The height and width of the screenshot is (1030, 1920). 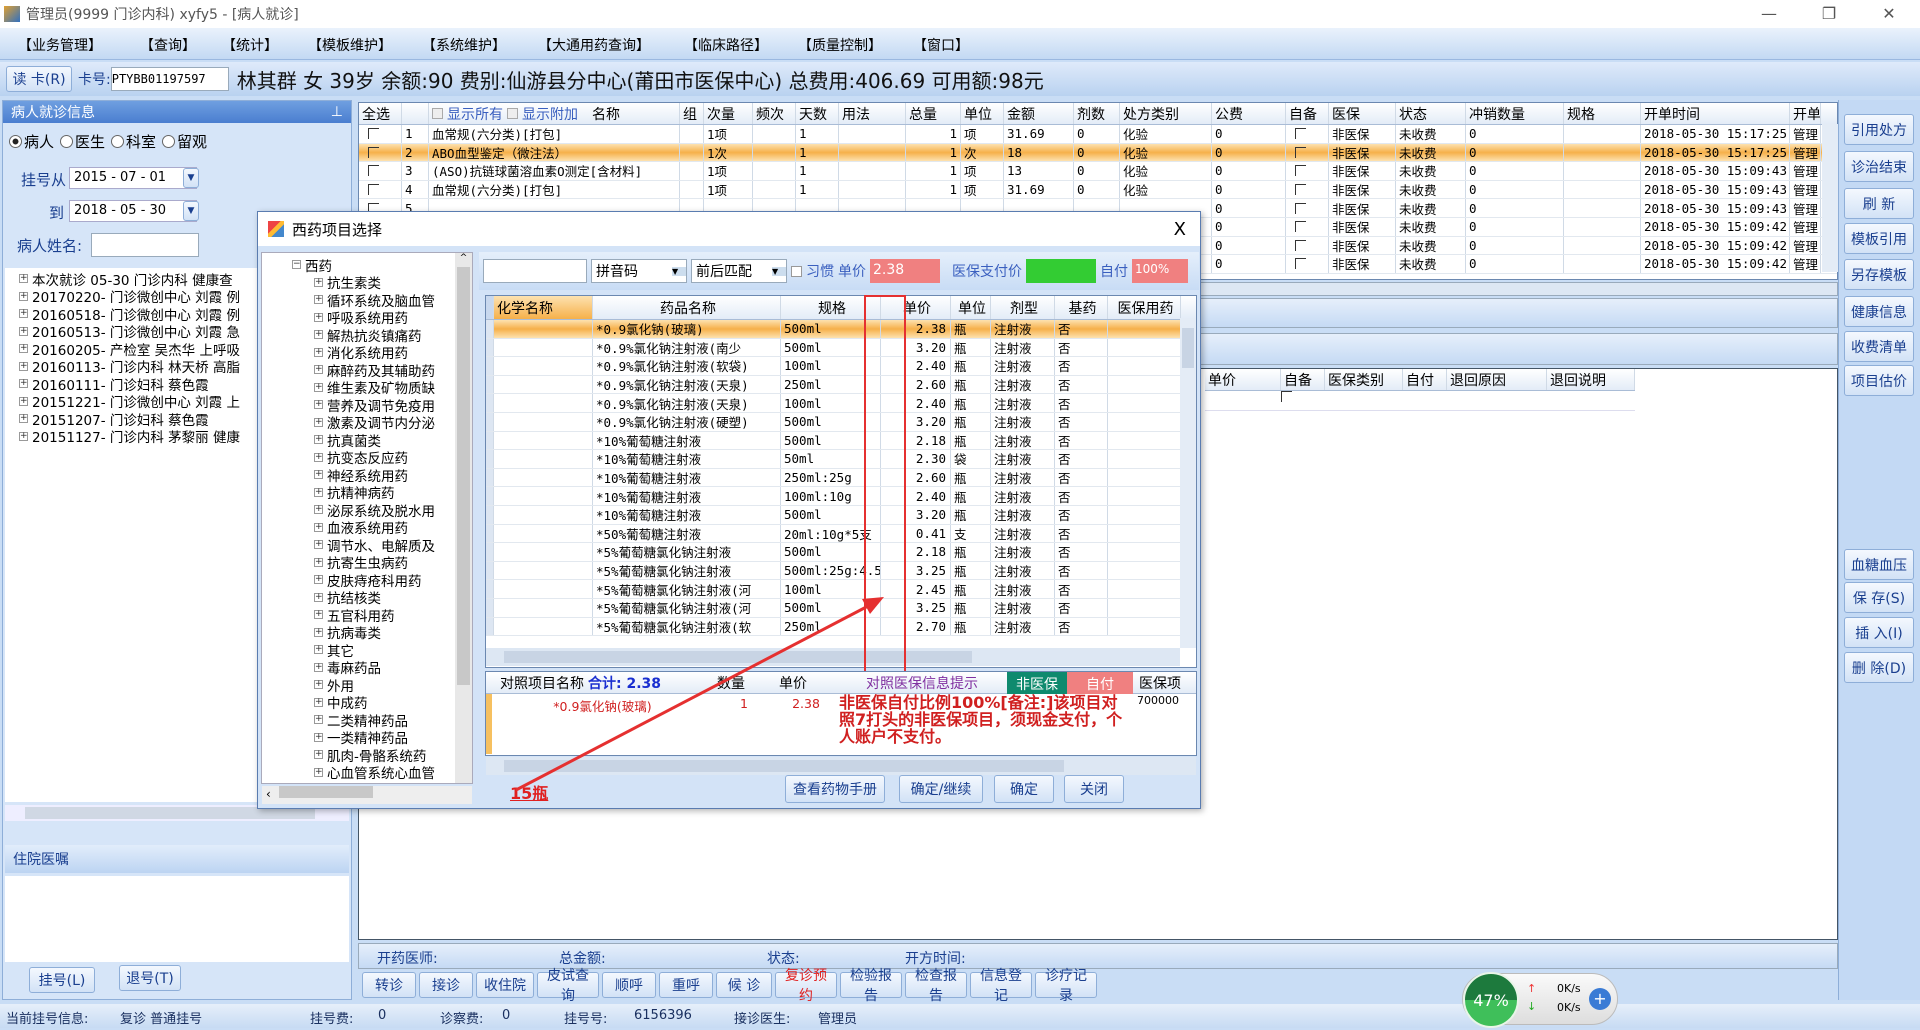 I want to click on menu-item: 【系统维护】, so click(x=464, y=45).